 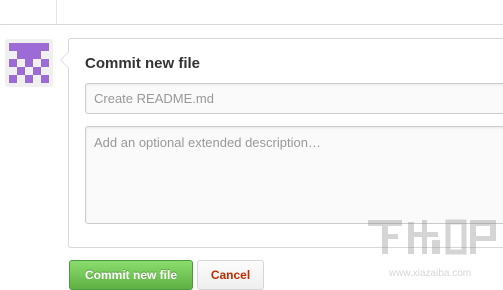 I want to click on commit-button: Commit new file, so click(x=131, y=275).